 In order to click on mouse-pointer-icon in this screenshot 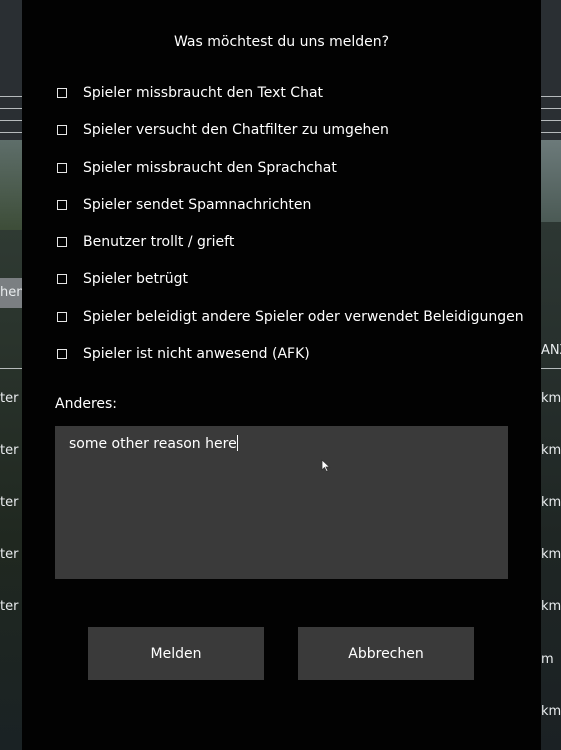, I will do `click(326, 467)`.